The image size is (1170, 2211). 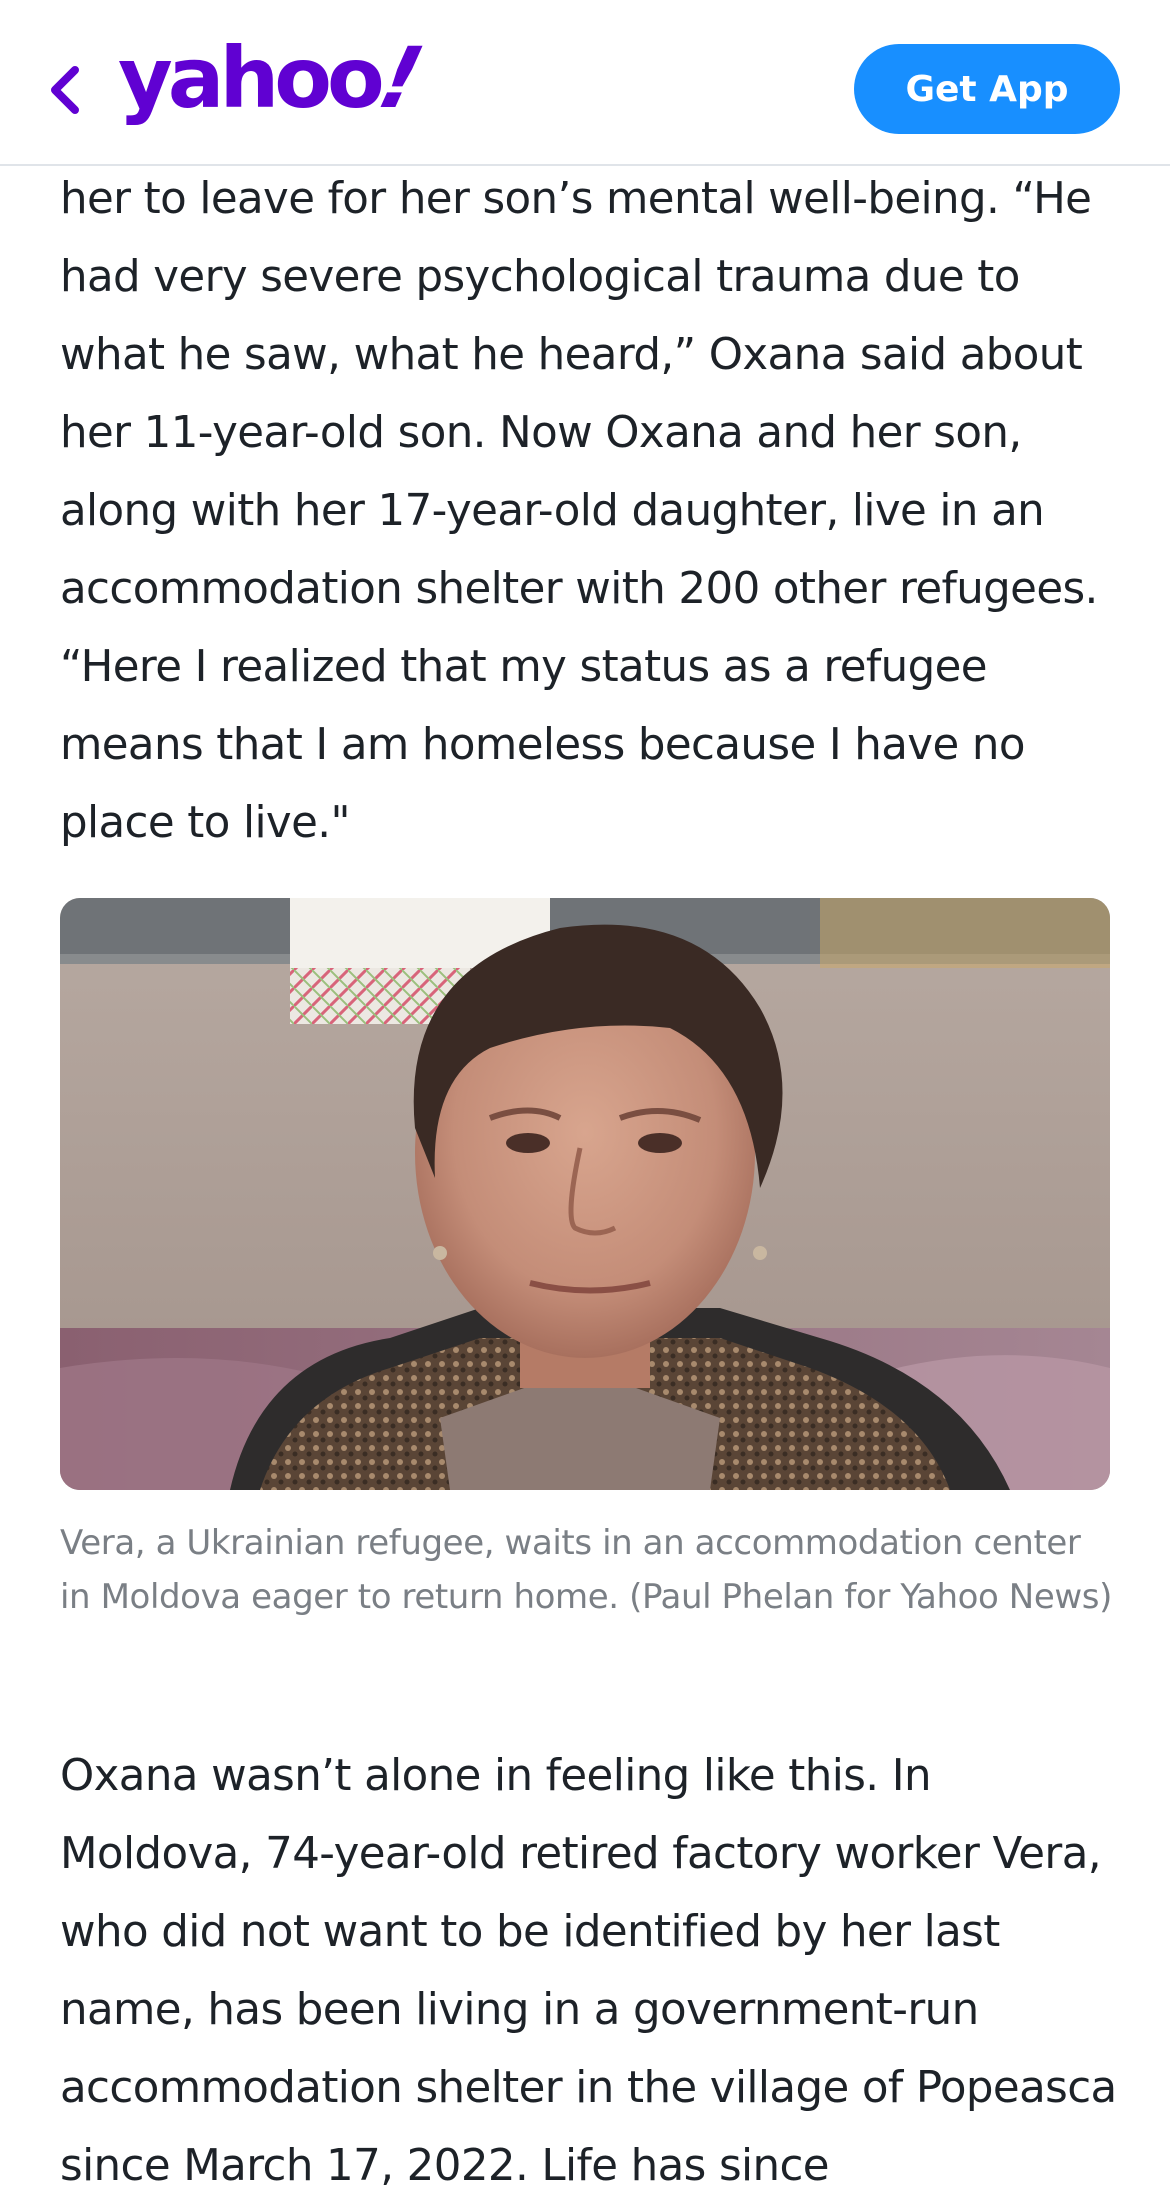 I want to click on get-app-button: Get App, so click(x=987, y=89).